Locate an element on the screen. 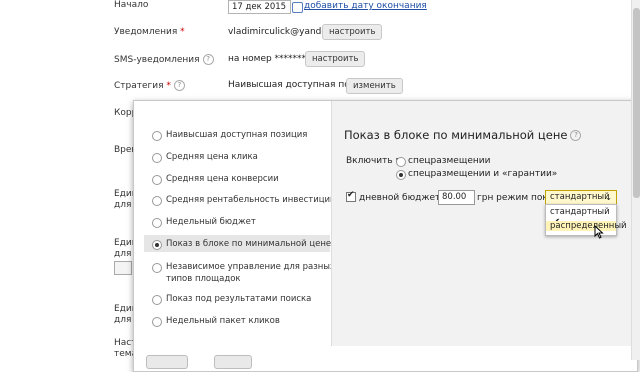  strategy-title: Показ в блоке по минимальной цене? is located at coordinates (463, 135).